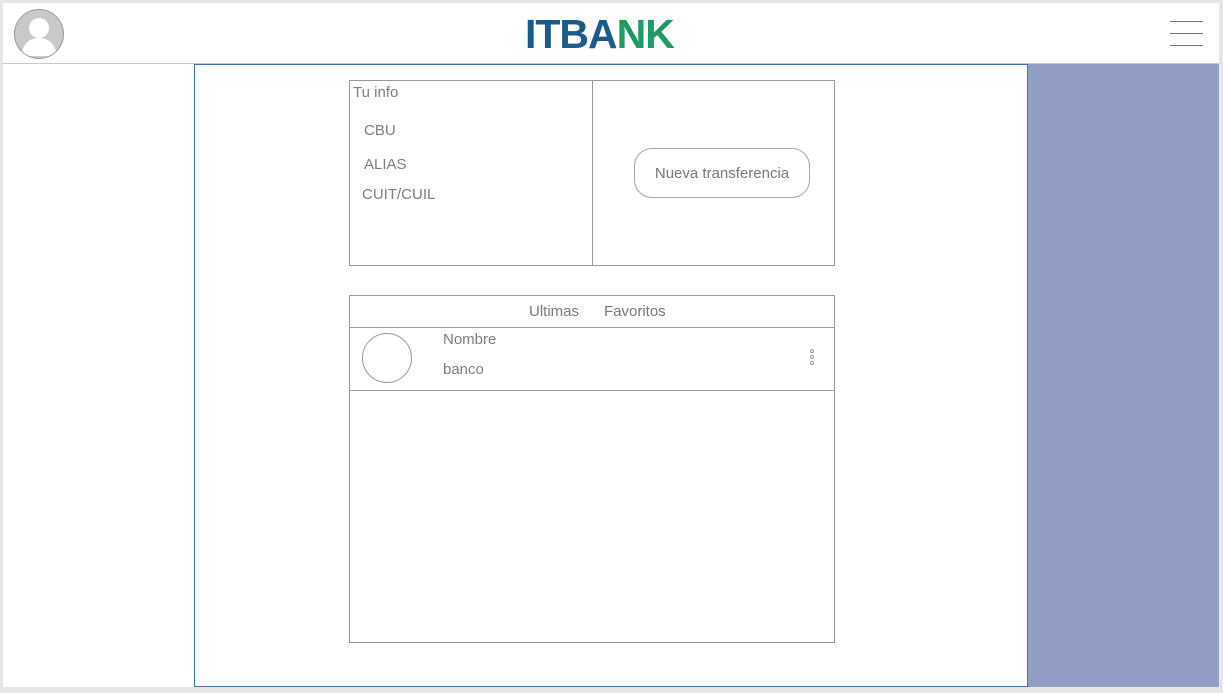 This screenshot has height=693, width=1223. Describe the element at coordinates (645, 34) in the screenshot. I see `logo-text-green: NK` at that location.